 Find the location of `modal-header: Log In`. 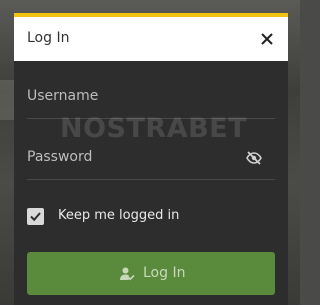

modal-header: Log In is located at coordinates (151, 39).